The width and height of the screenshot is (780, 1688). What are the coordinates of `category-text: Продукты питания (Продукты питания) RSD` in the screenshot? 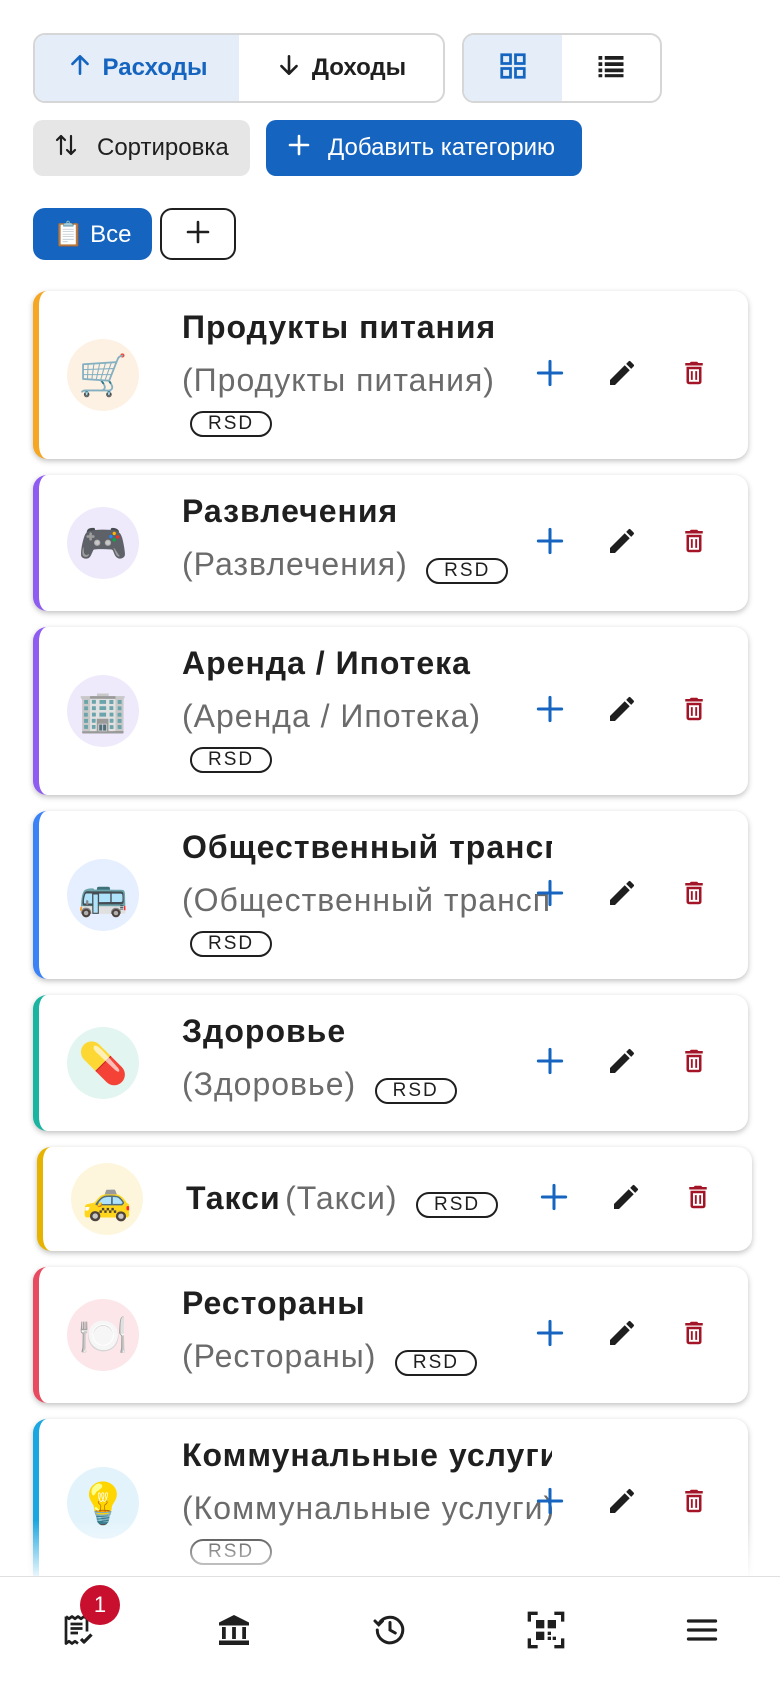 It's located at (367, 372).